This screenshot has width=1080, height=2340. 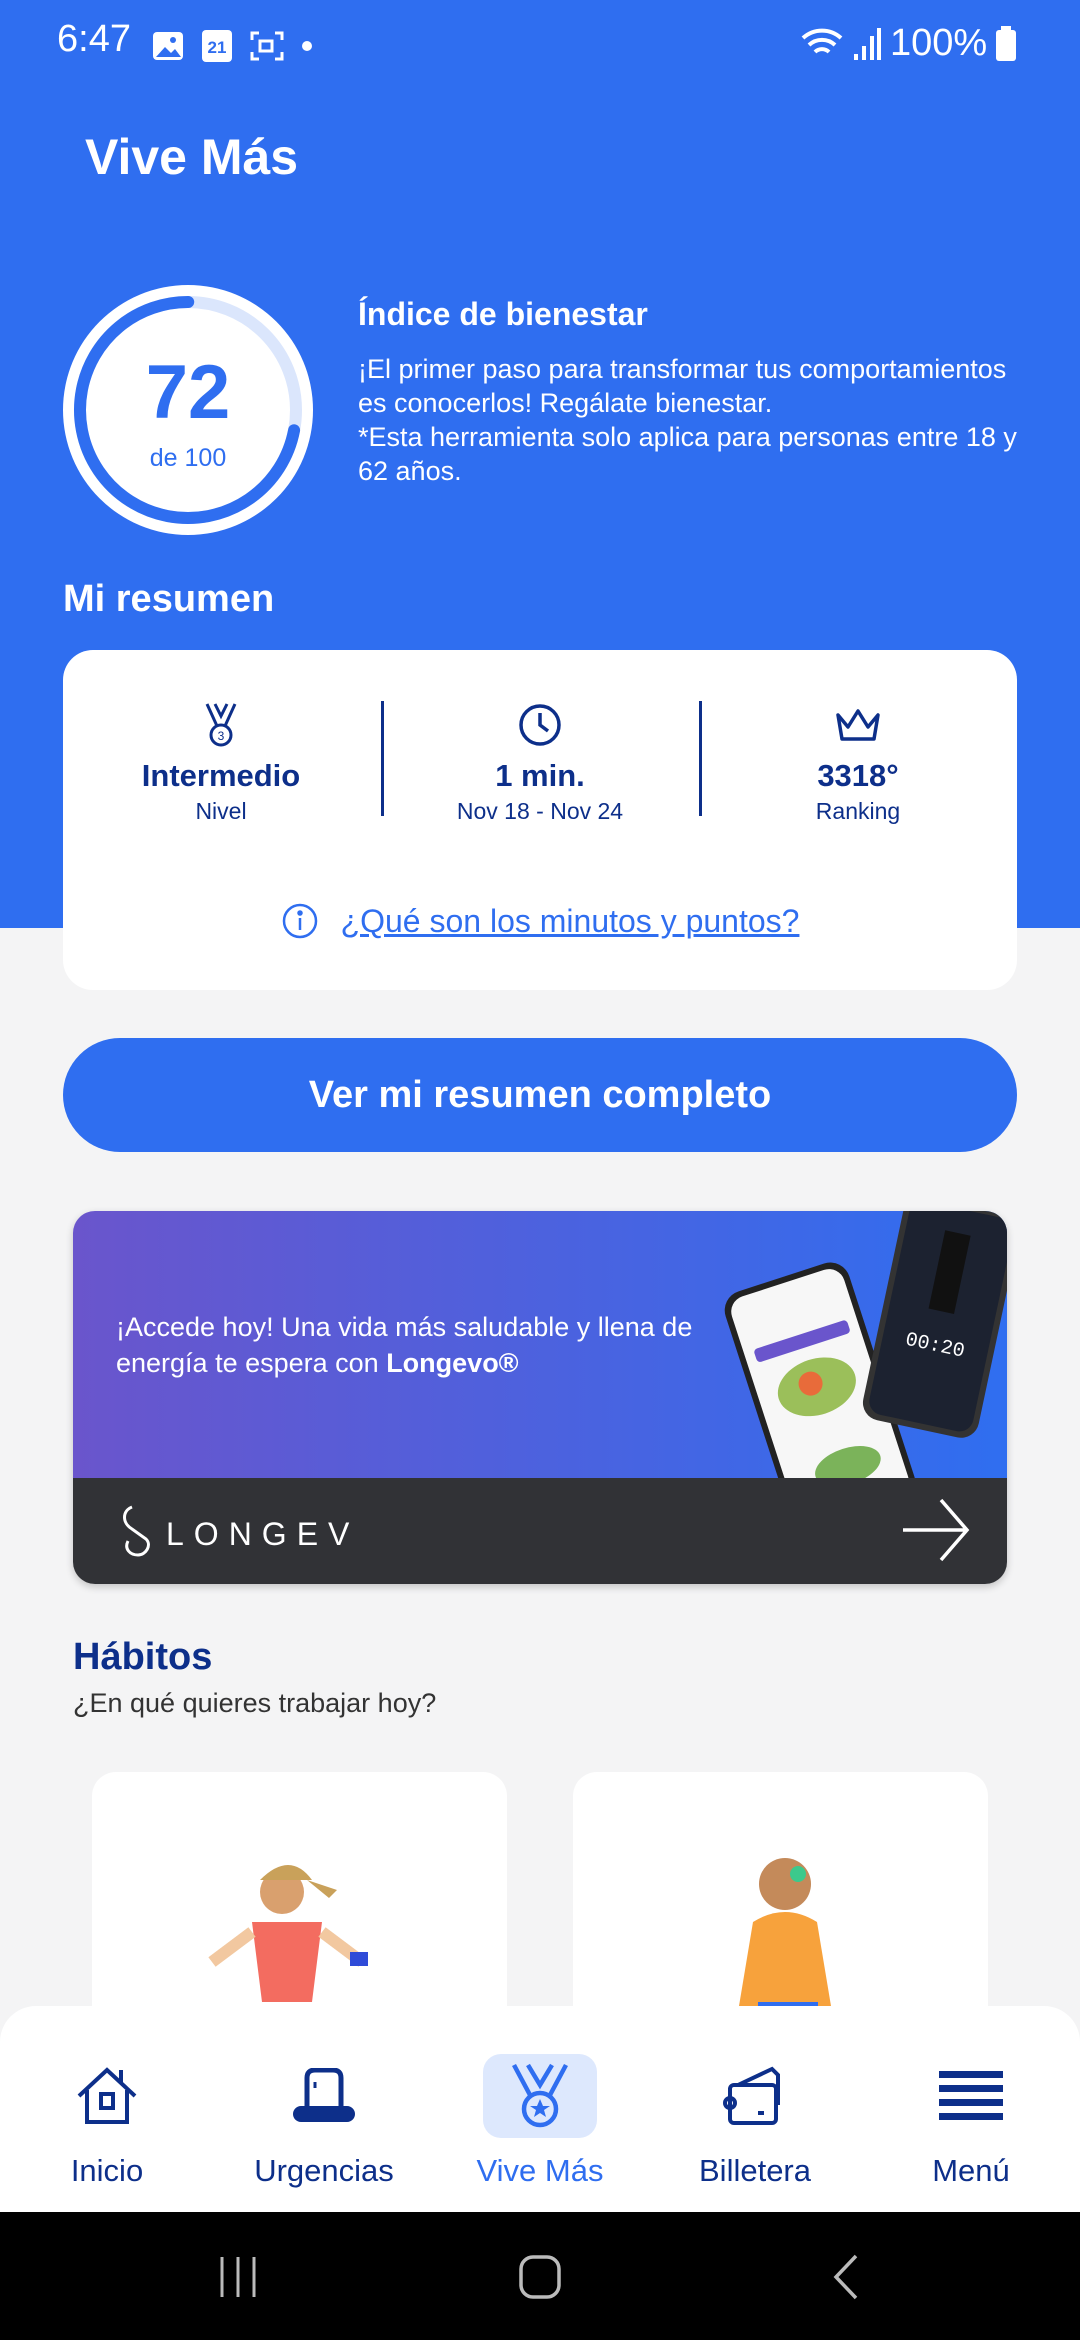 I want to click on back-icon, so click(x=845, y=2277).